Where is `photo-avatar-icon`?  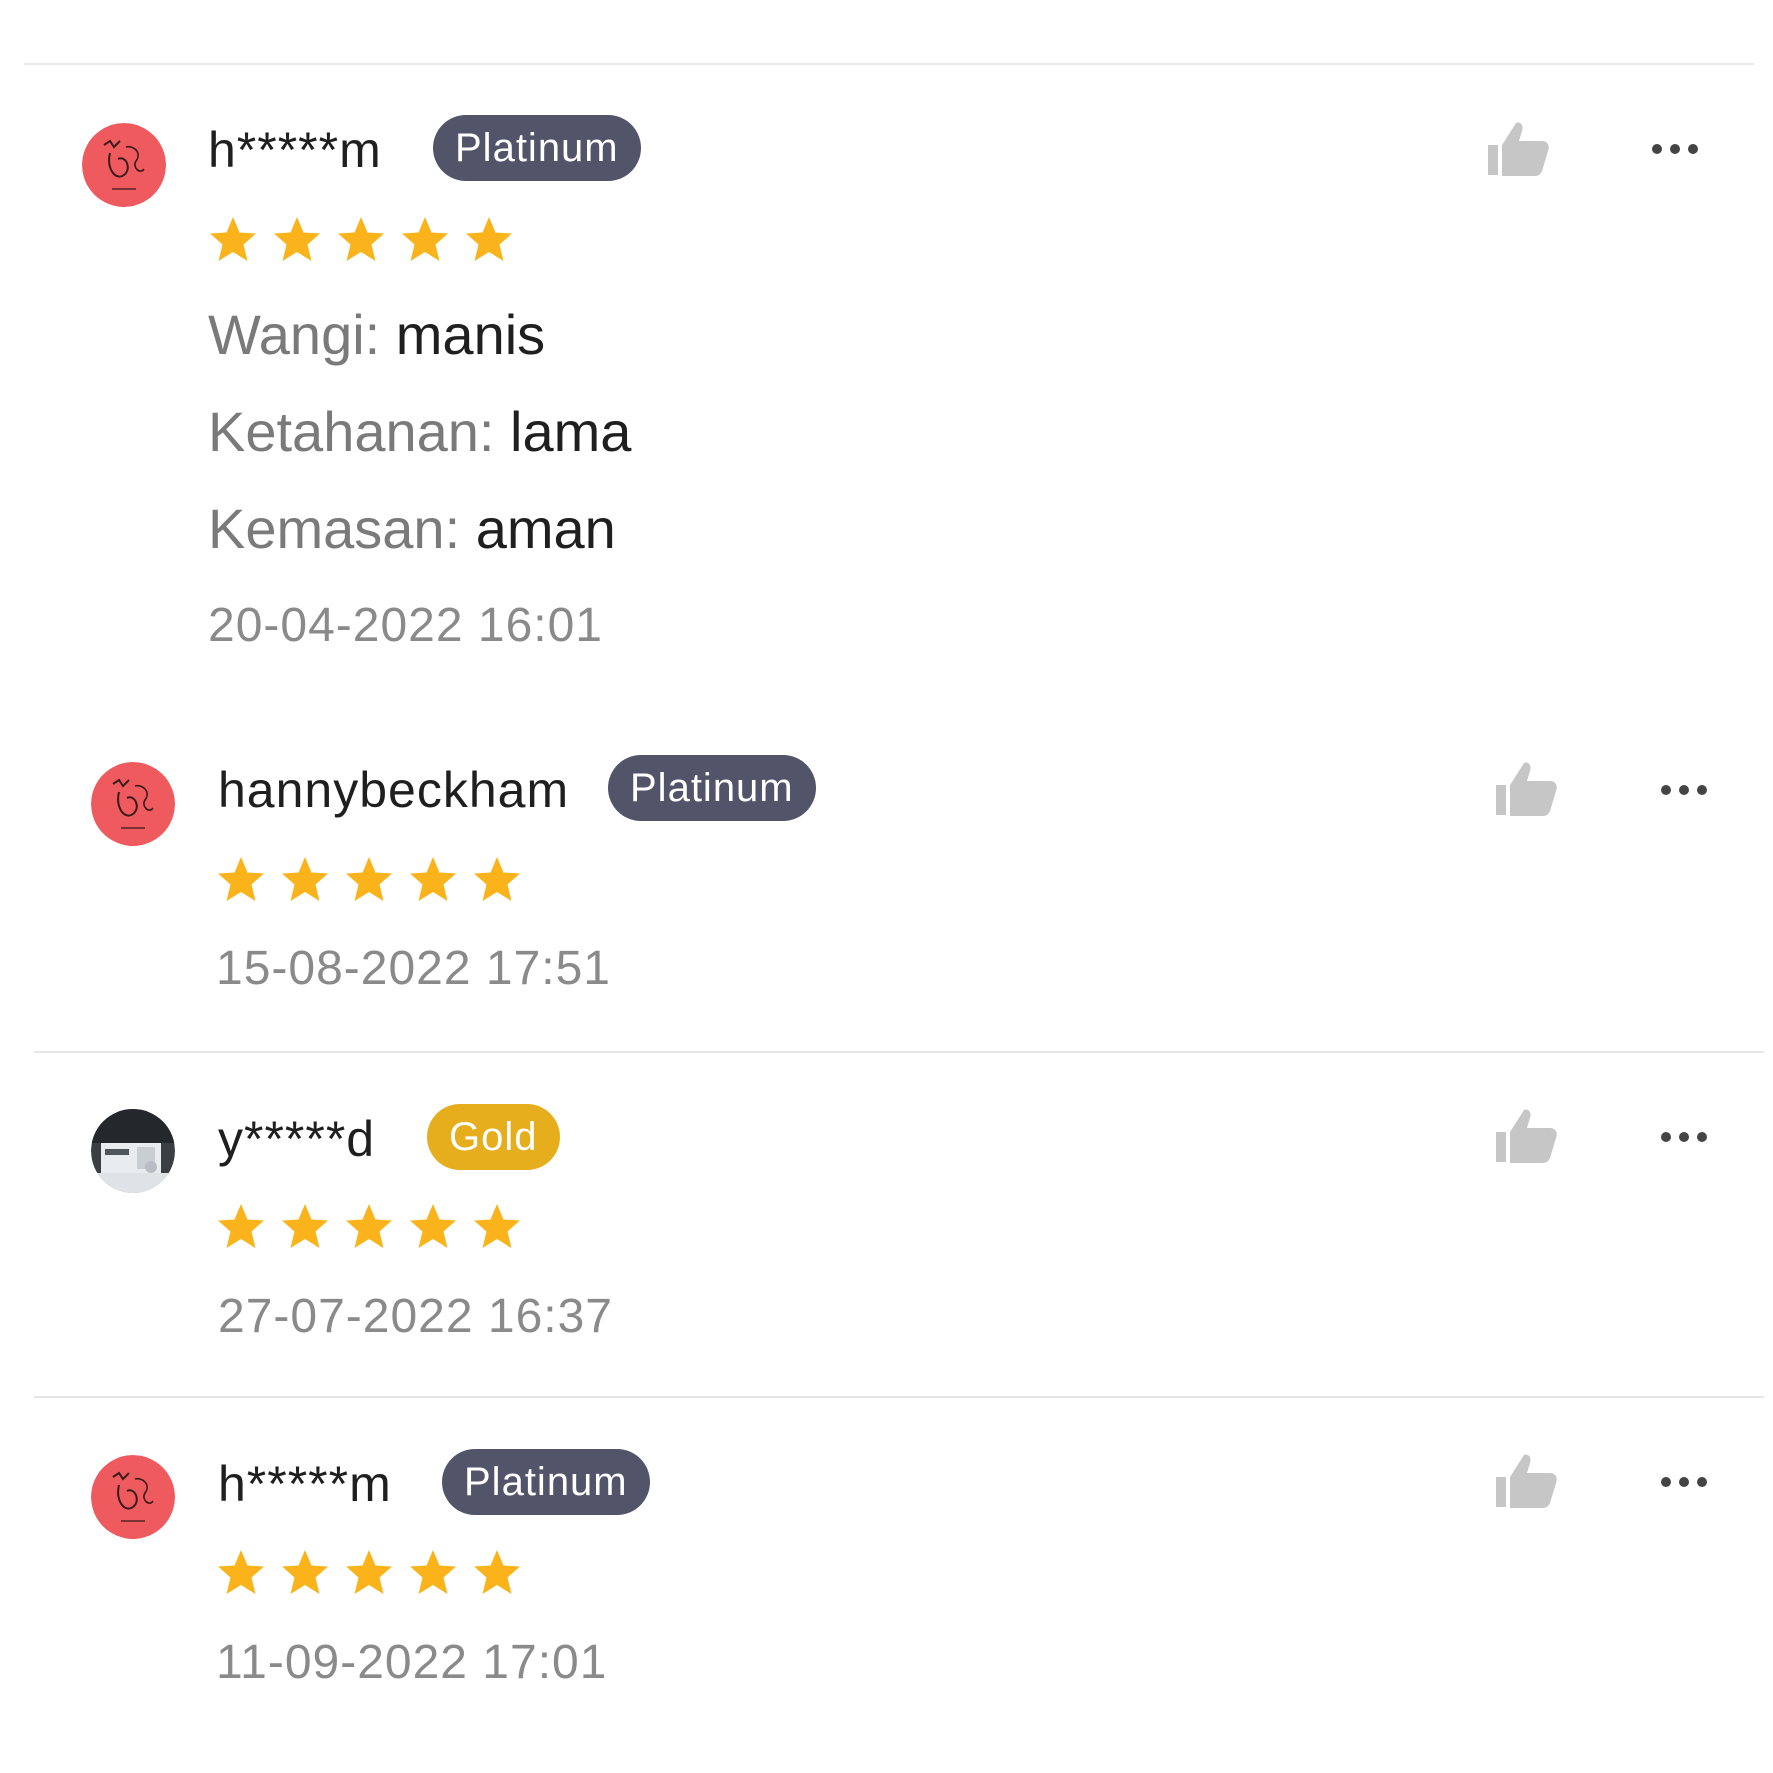
photo-avatar-icon is located at coordinates (133, 1151).